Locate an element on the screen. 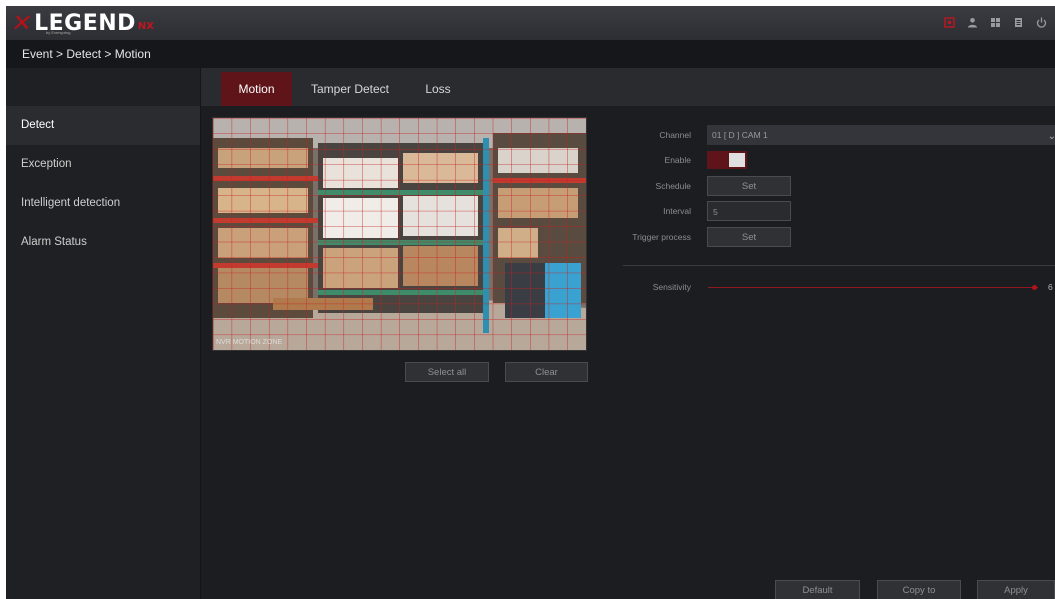 This screenshot has height=599, width=1055. settings-icon is located at coordinates (1018, 22).